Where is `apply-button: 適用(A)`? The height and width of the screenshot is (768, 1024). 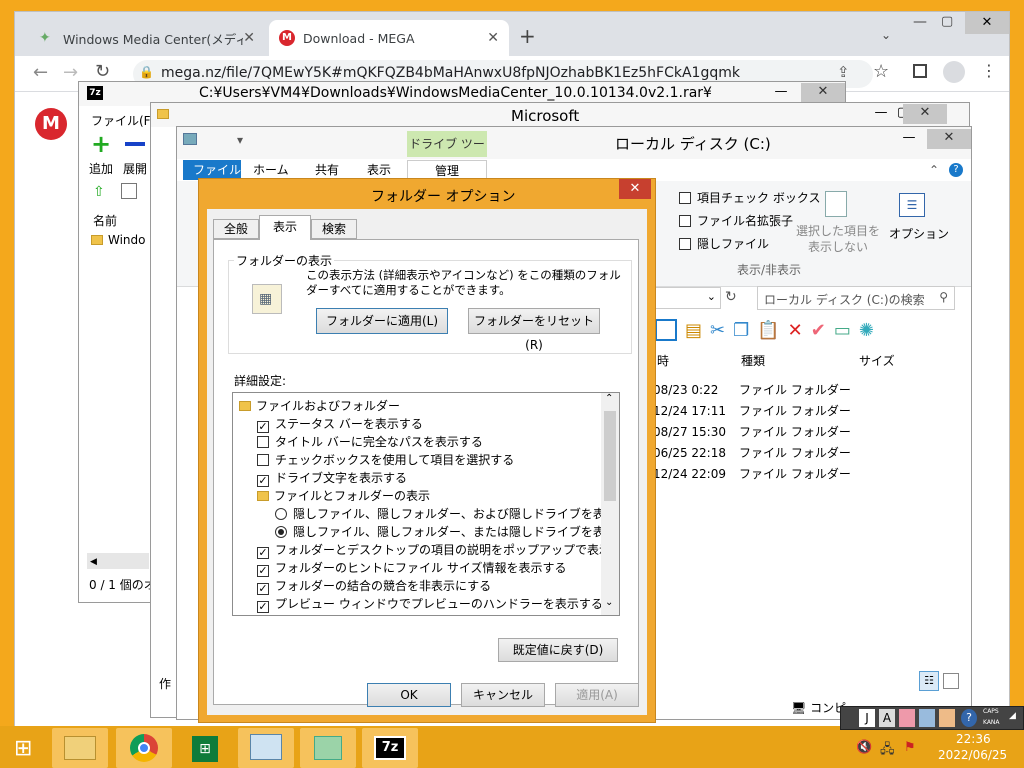 apply-button: 適用(A) is located at coordinates (597, 695).